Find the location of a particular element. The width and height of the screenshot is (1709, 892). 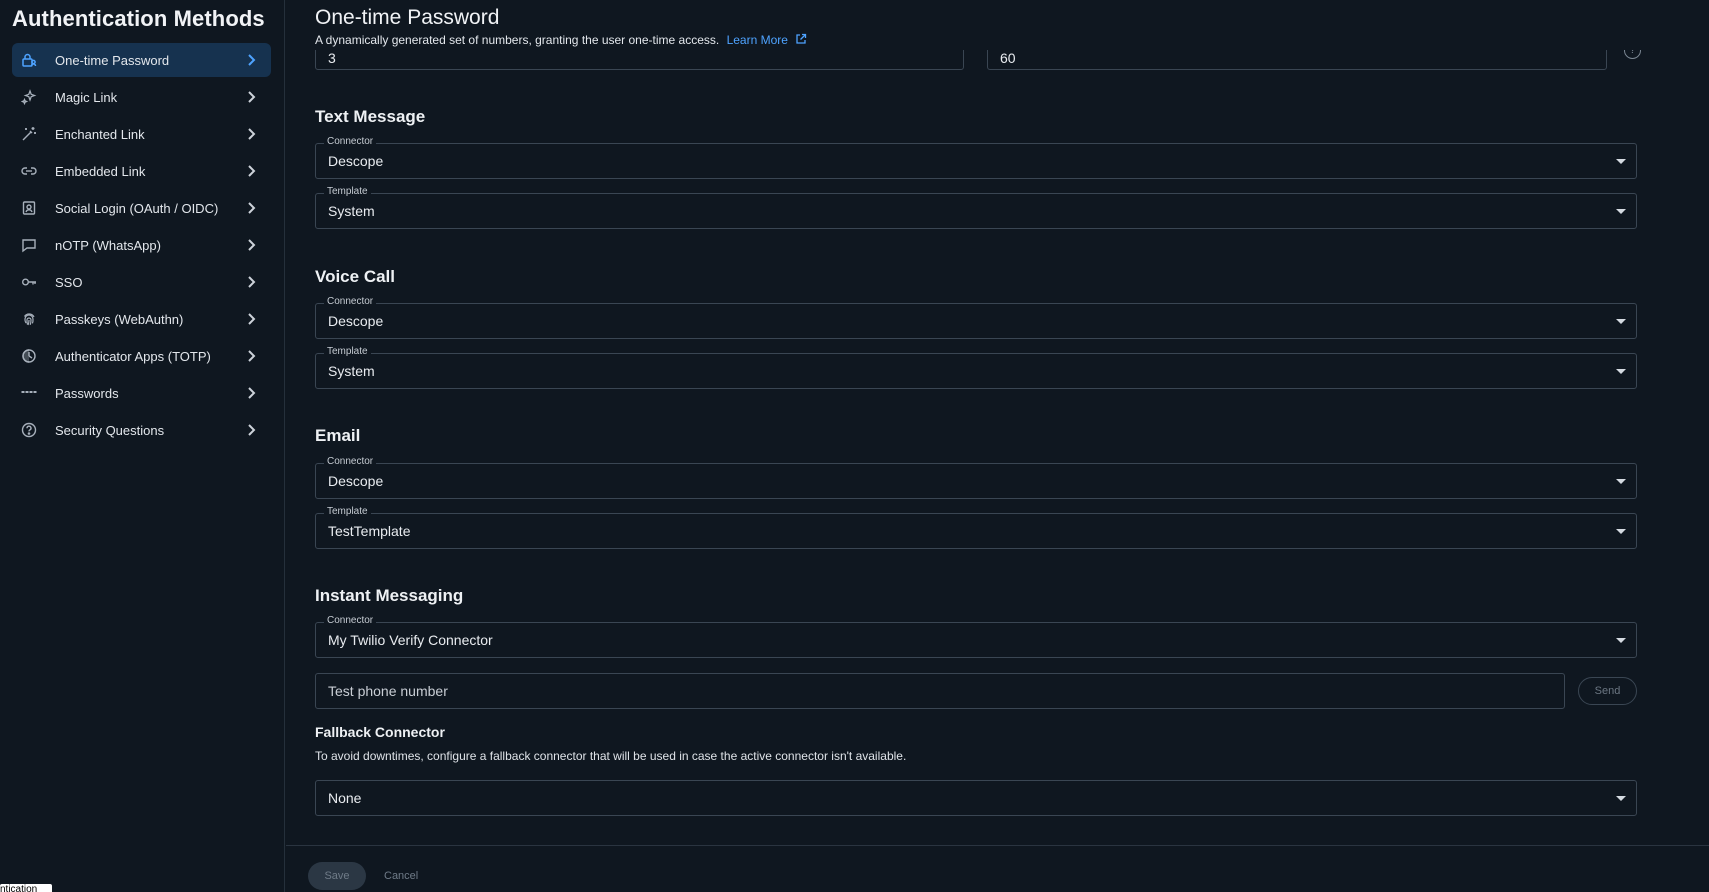

sidebar-item-label: Authenticator Apps (TOTP) is located at coordinates (133, 356).